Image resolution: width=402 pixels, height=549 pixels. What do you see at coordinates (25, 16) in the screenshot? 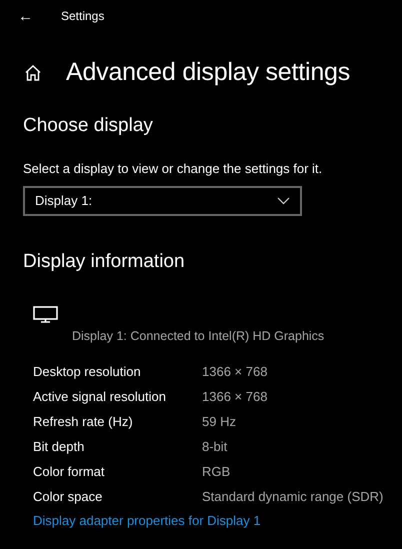
I see `back-button: ←` at bounding box center [25, 16].